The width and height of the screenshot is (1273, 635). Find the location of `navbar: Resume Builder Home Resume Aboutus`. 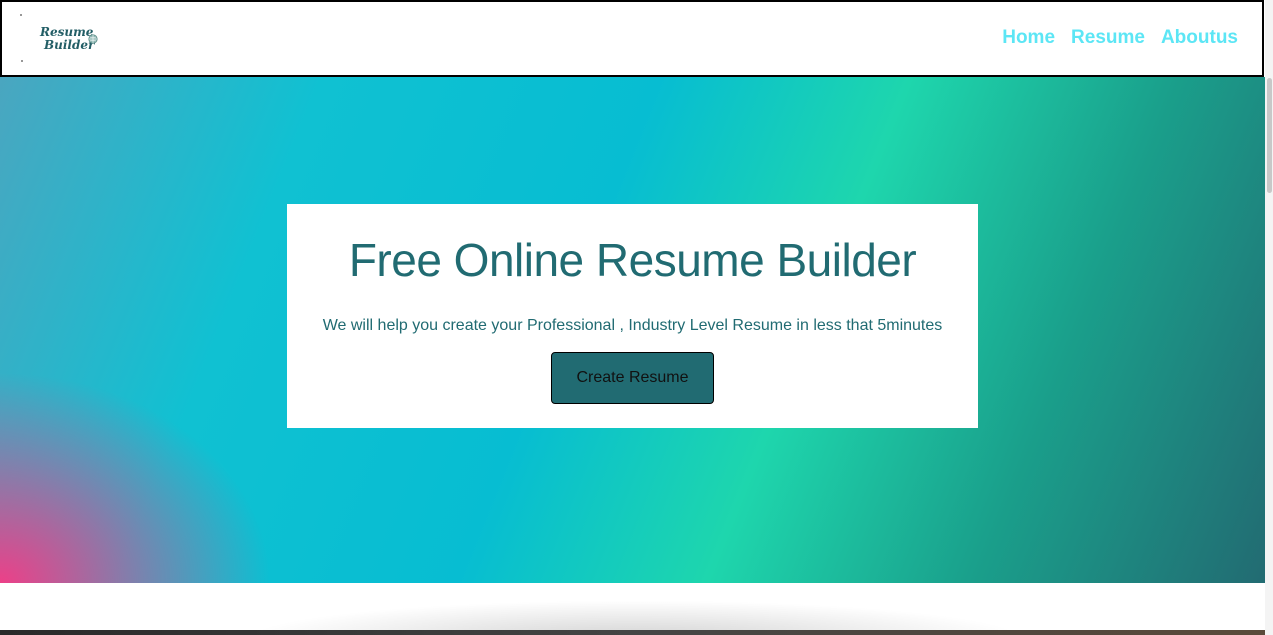

navbar: Resume Builder Home Resume Aboutus is located at coordinates (632, 38).